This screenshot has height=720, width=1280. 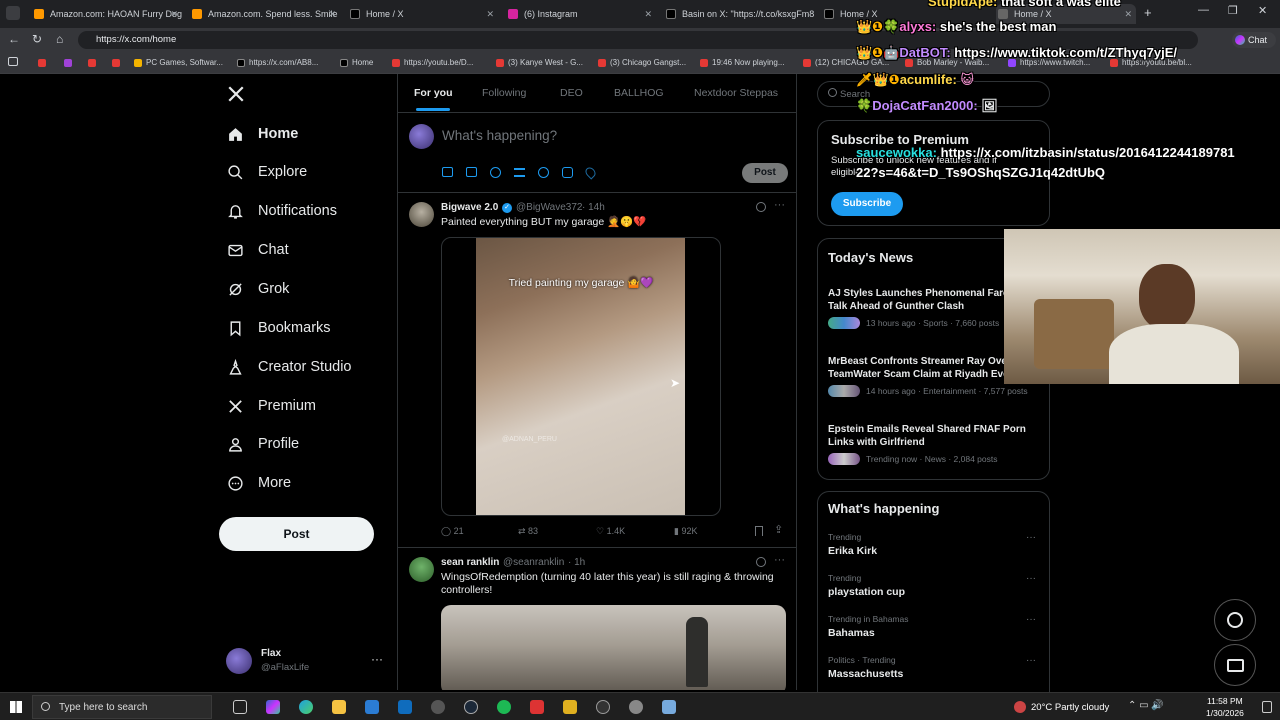 I want to click on tab-basin-x: Basin on X: "https://t.co/ksxgFm8, so click(x=739, y=14).